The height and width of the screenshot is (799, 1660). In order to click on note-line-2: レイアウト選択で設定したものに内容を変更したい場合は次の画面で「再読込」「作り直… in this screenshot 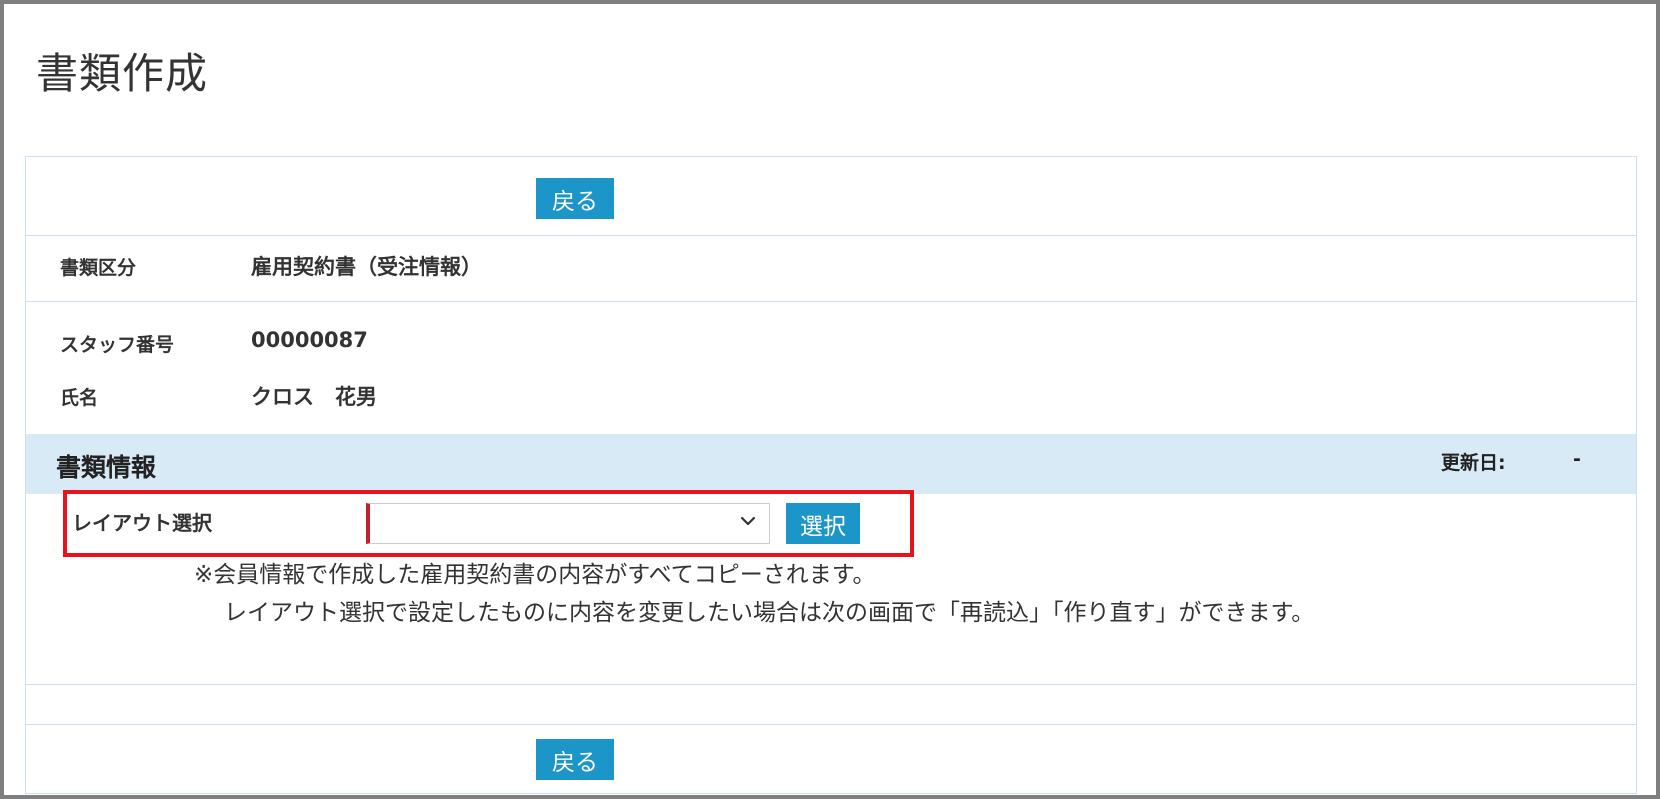, I will do `click(769, 613)`.